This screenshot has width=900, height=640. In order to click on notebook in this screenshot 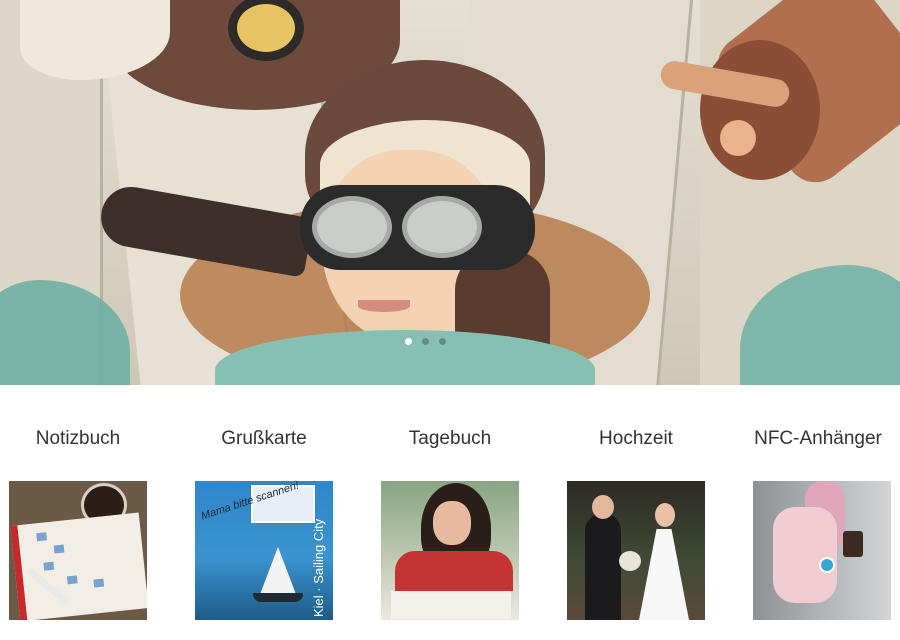, I will do `click(78, 566)`.